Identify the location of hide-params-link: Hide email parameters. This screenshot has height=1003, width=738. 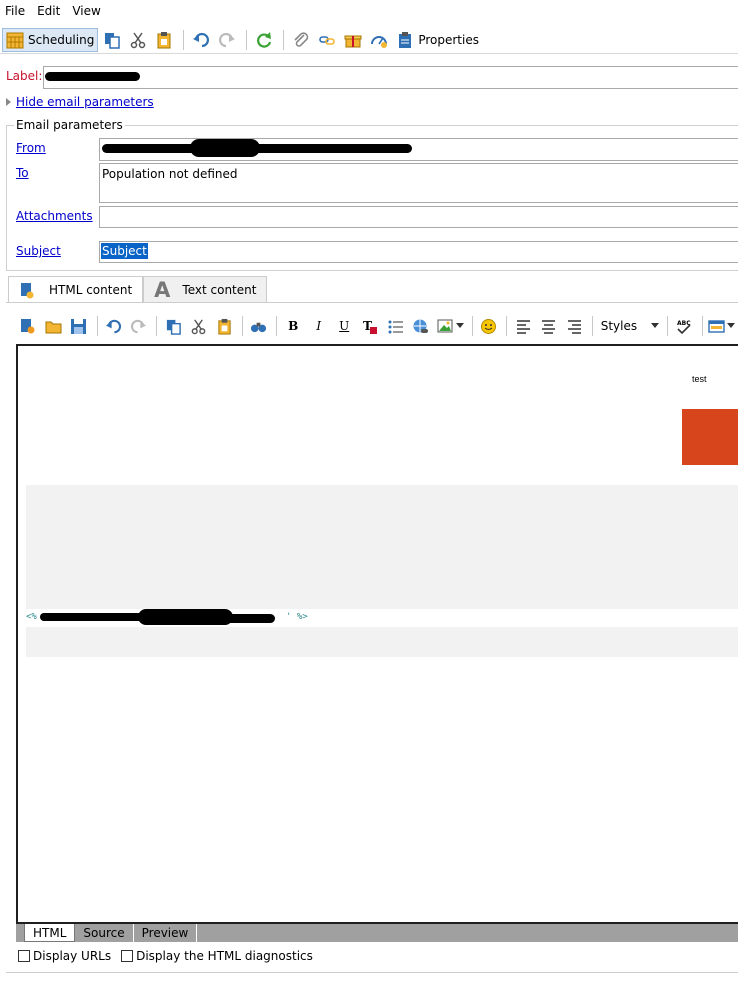
(85, 102).